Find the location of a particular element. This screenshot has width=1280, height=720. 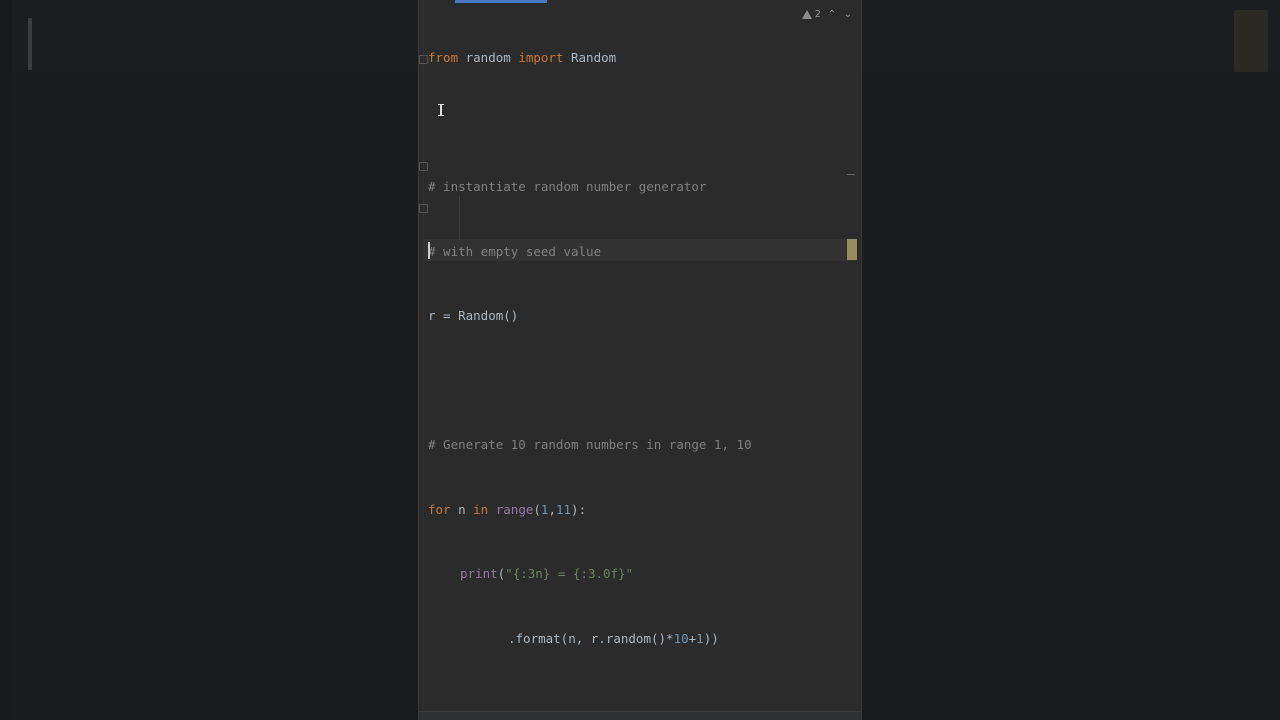

active-tab-indicator is located at coordinates (501, 1).